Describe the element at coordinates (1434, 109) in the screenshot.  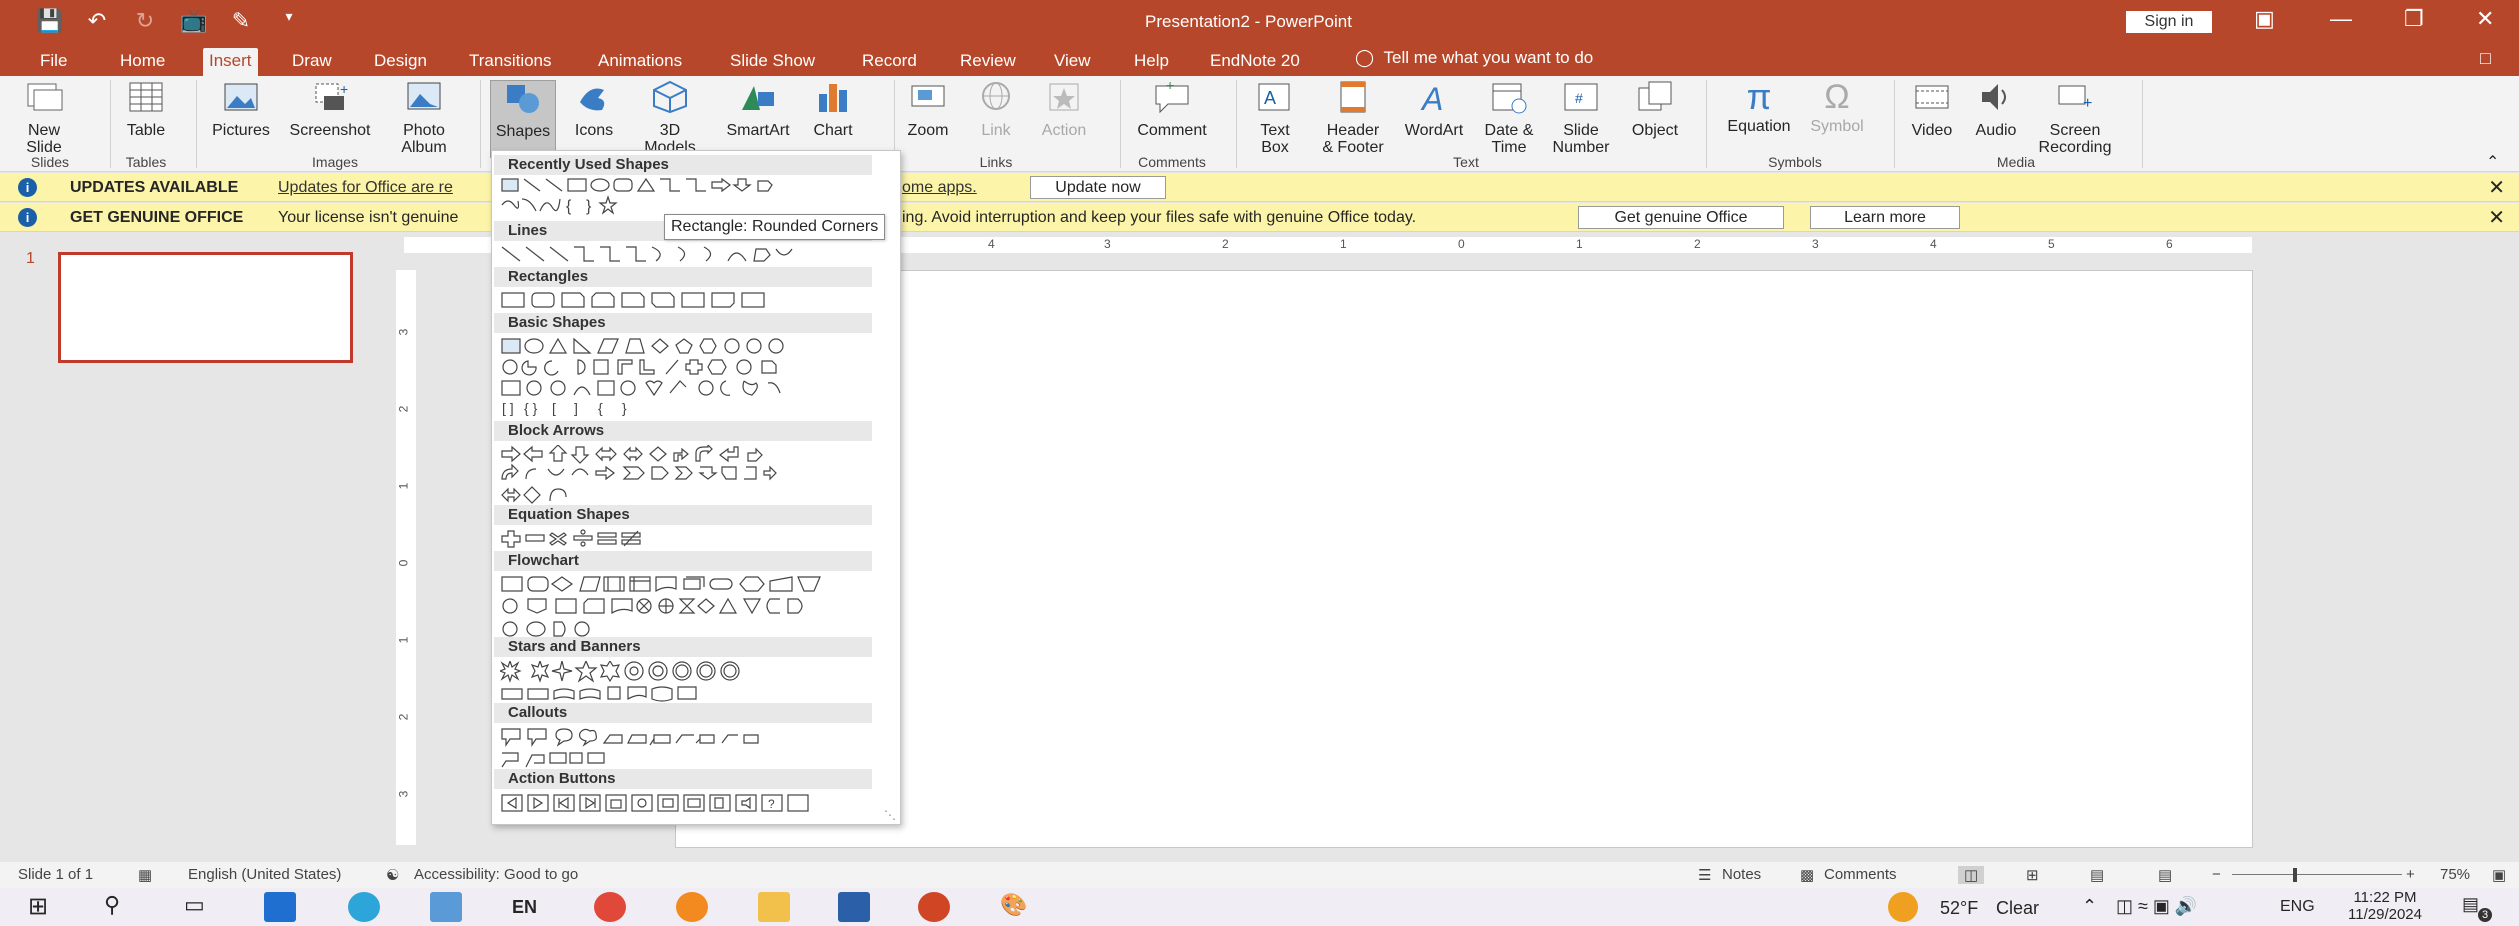
I see `wordart-button: A WordArt` at that location.